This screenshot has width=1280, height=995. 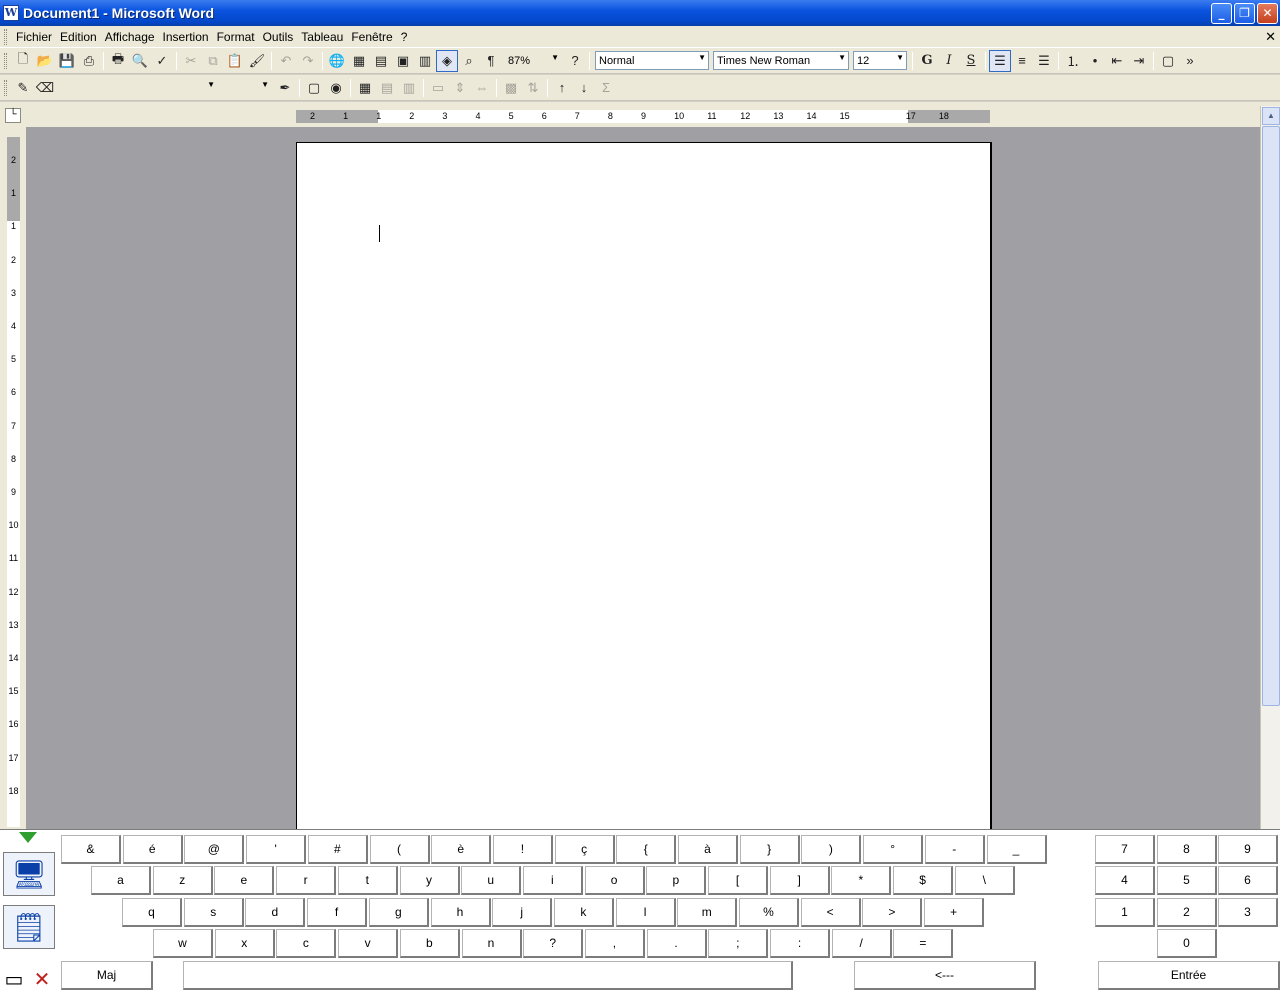 What do you see at coordinates (1187, 943) in the screenshot?
I see `numpad-key: 0` at bounding box center [1187, 943].